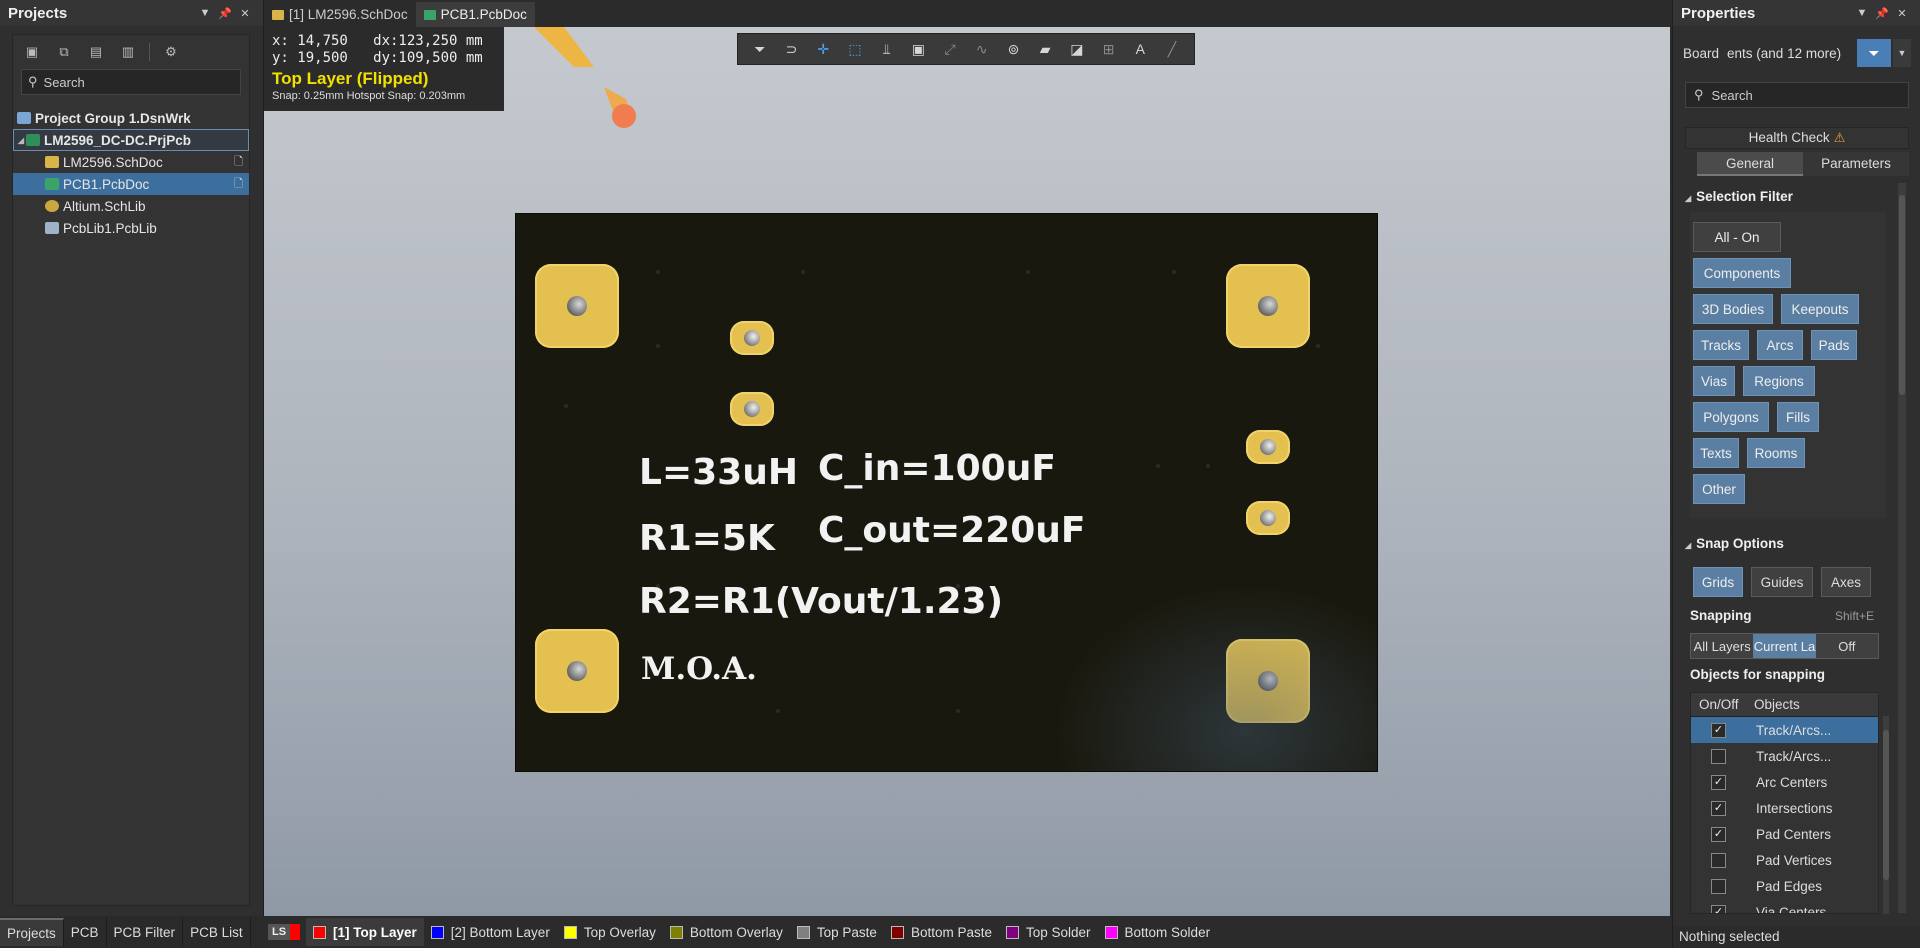  What do you see at coordinates (1718, 704) in the screenshot?
I see `column-header-onoff: On/Off` at bounding box center [1718, 704].